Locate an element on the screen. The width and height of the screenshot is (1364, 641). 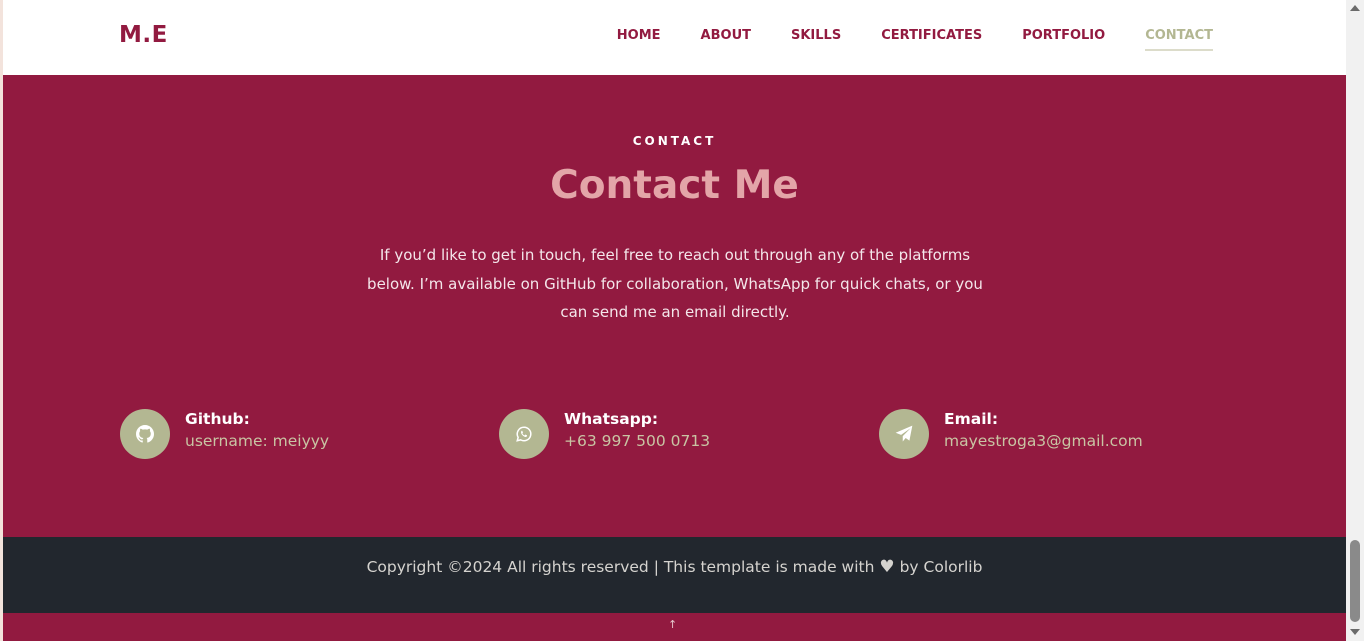
scrollbar-thumb is located at coordinates (1355, 581).